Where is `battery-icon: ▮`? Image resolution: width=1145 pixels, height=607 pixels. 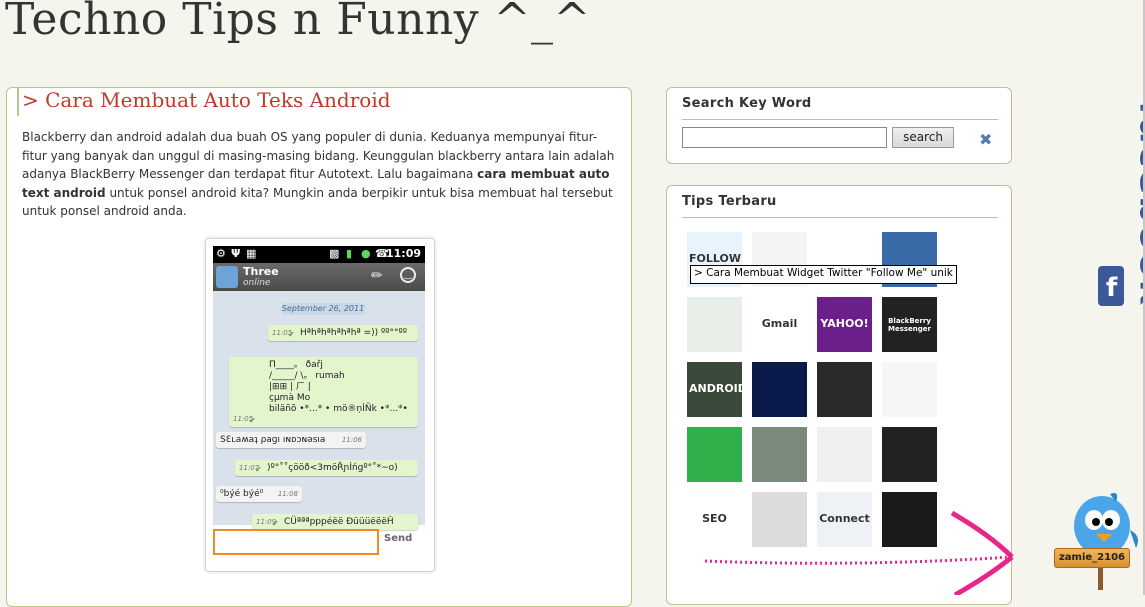 battery-icon: ▮ is located at coordinates (349, 253).